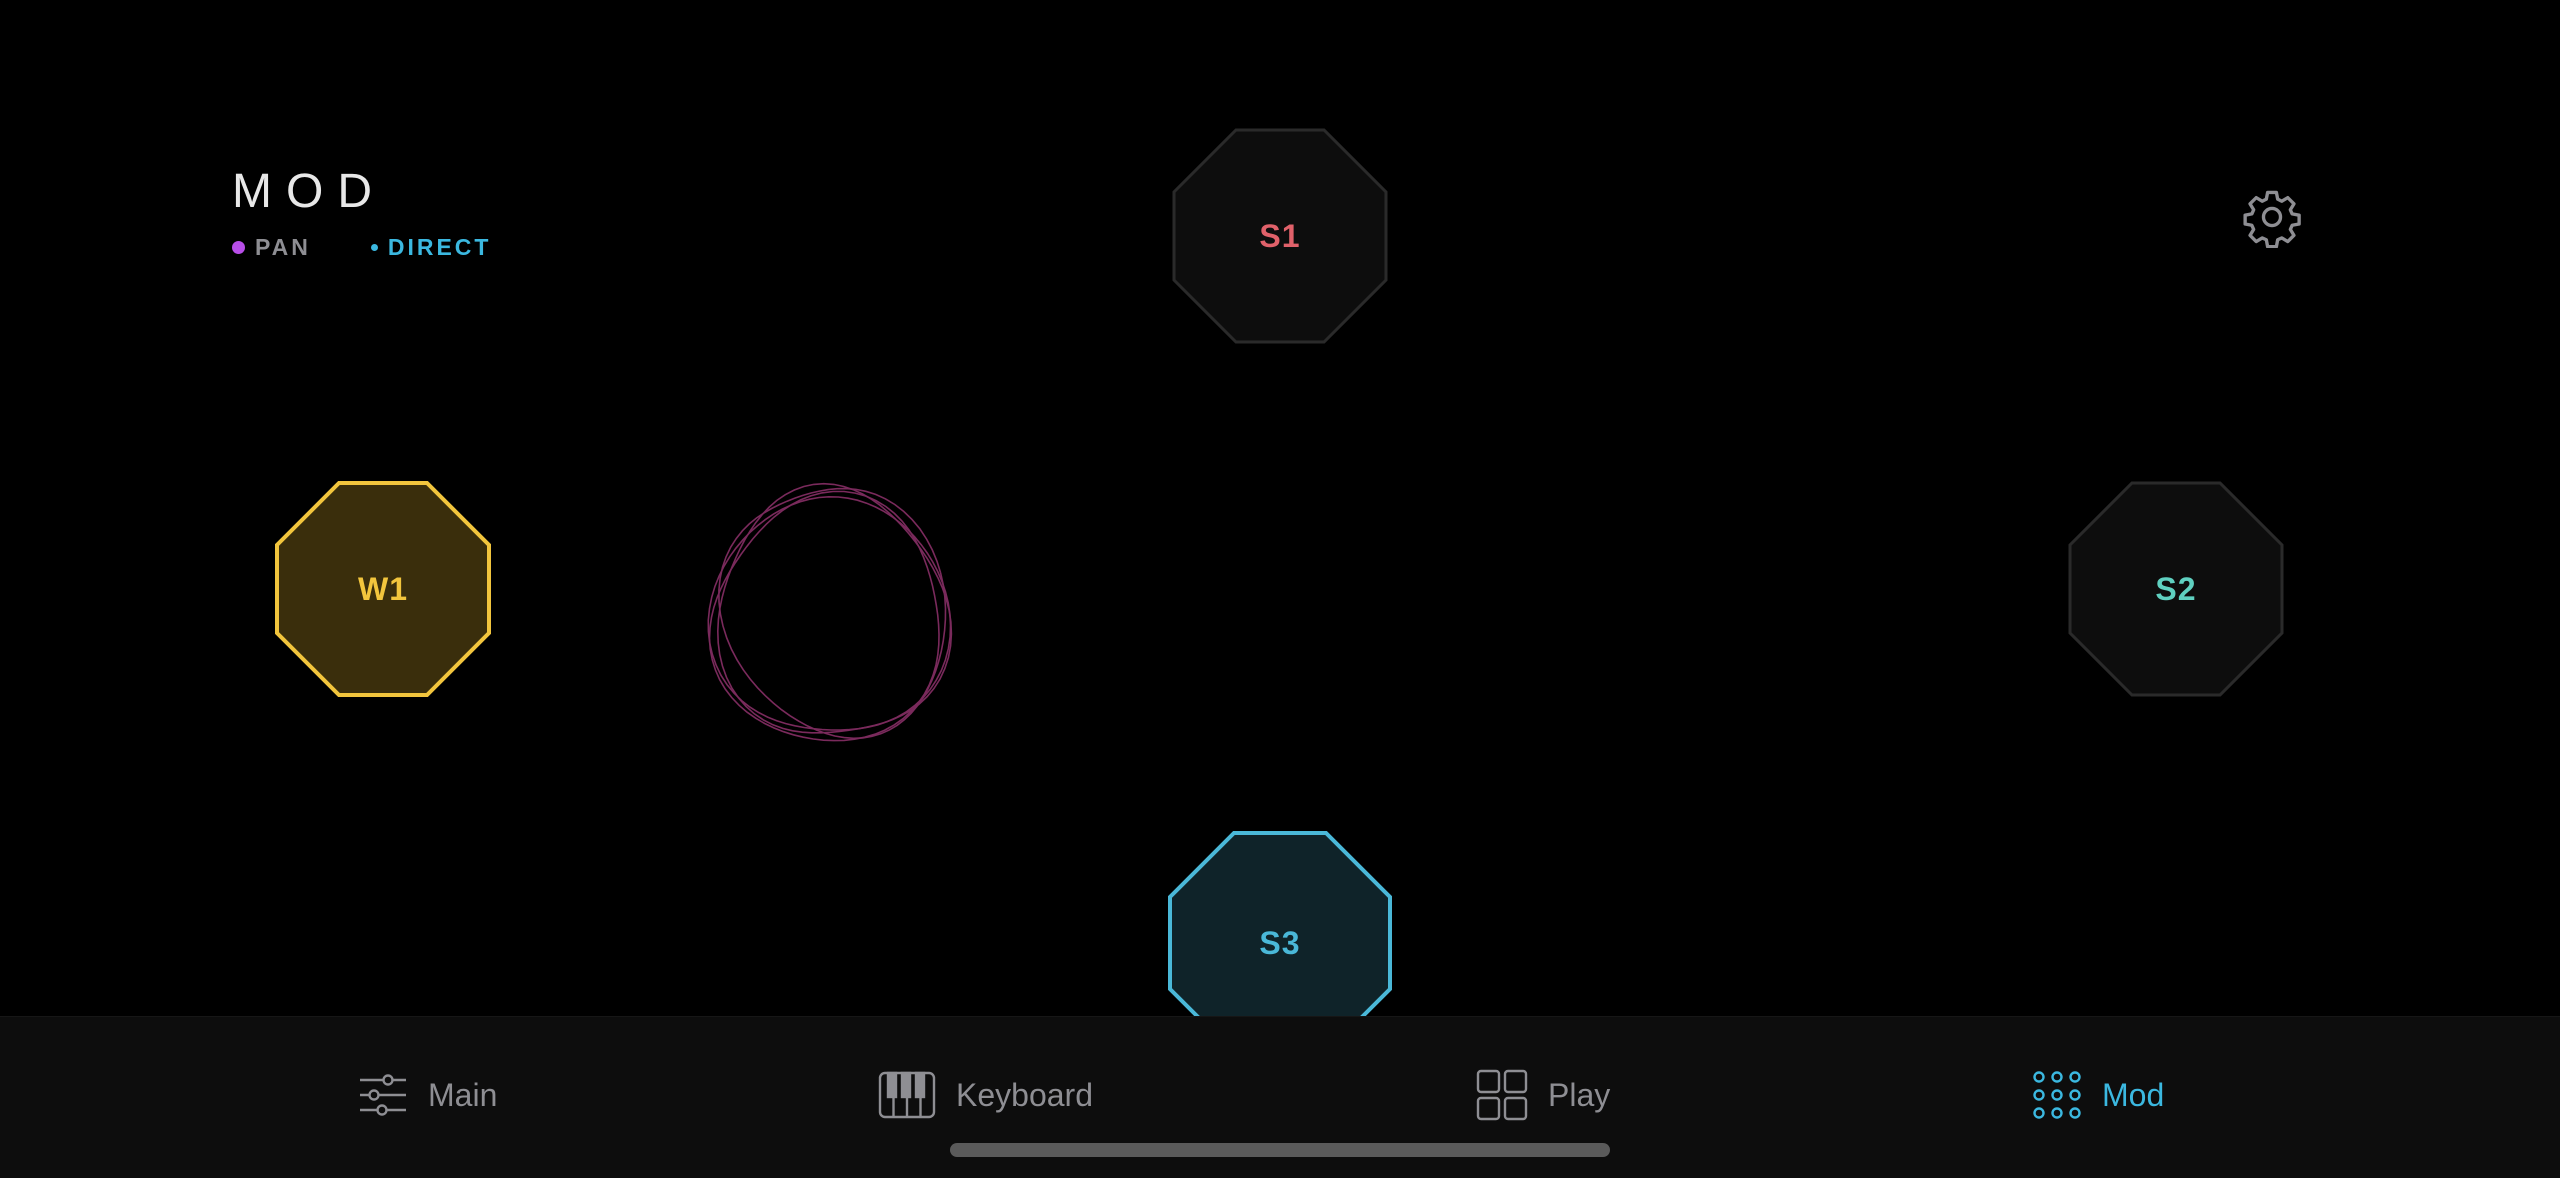 The height and width of the screenshot is (1178, 2560). I want to click on tab-play-label: Play, so click(1579, 1094).